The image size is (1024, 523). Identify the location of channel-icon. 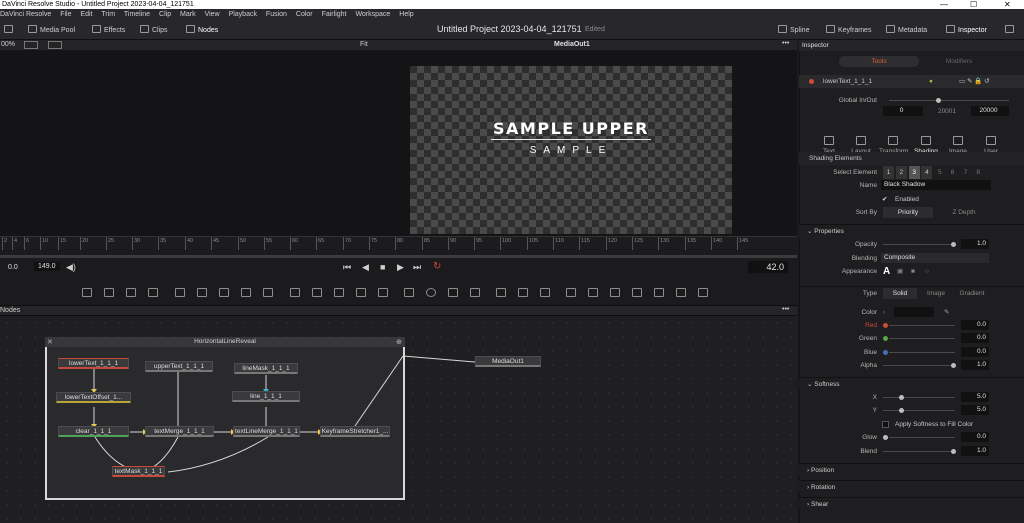
(55, 45).